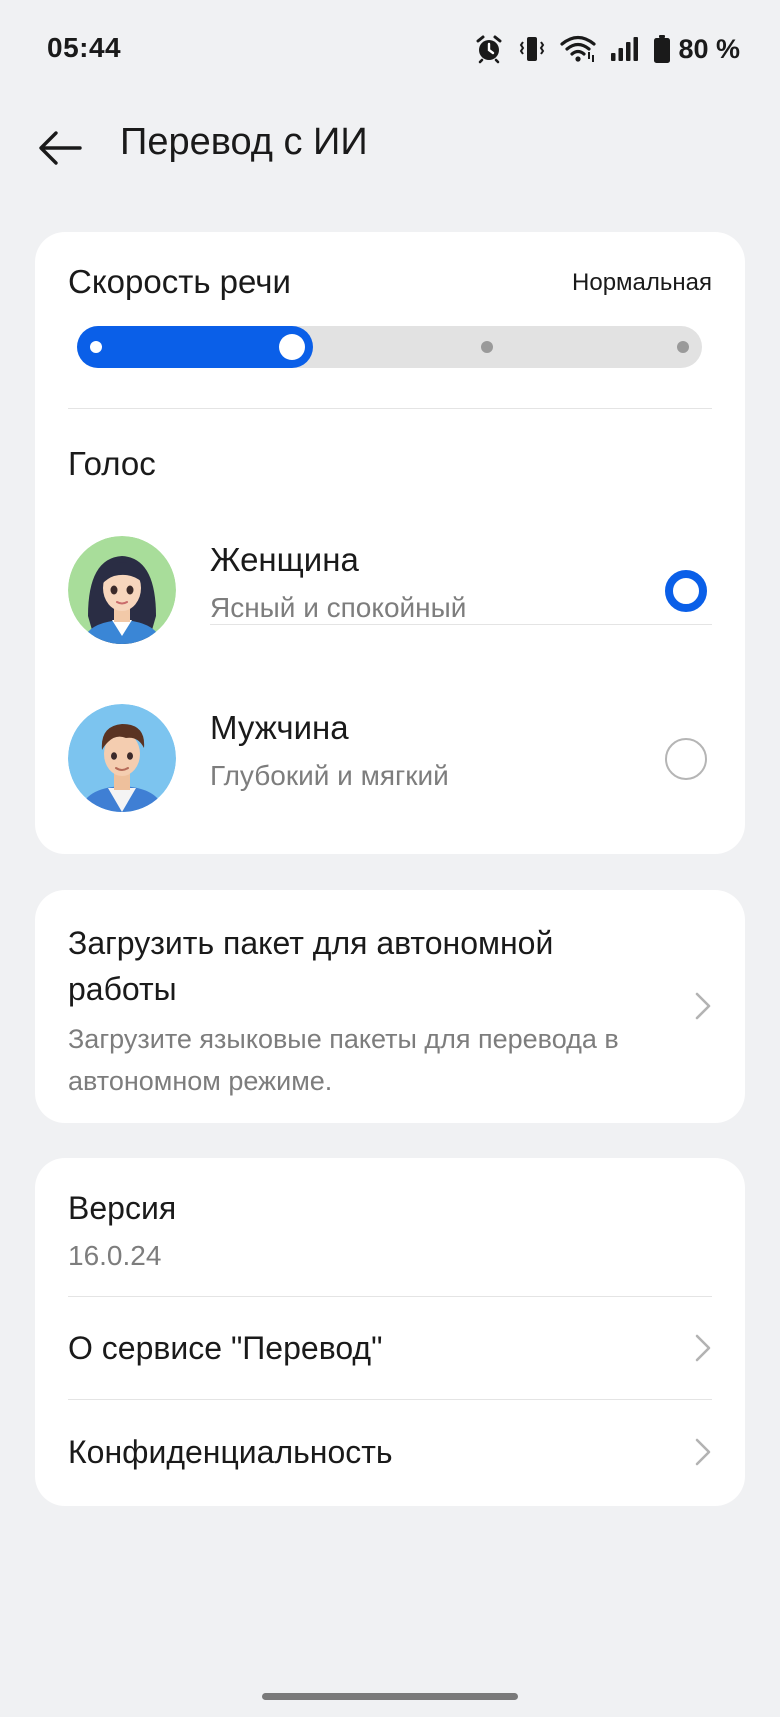  What do you see at coordinates (329, 775) in the screenshot?
I see `voice-male-description: Глубокий и мягкий` at bounding box center [329, 775].